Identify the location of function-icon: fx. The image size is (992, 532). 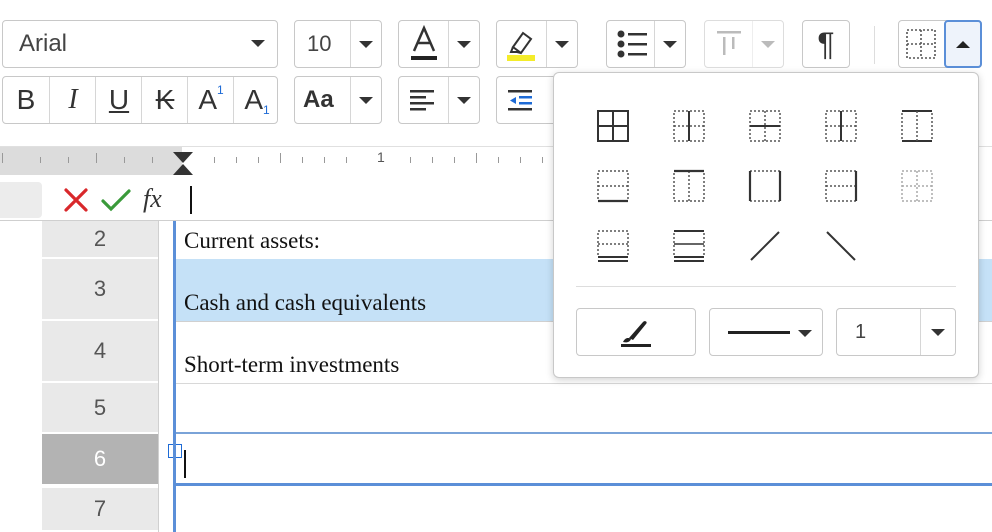
(152, 199).